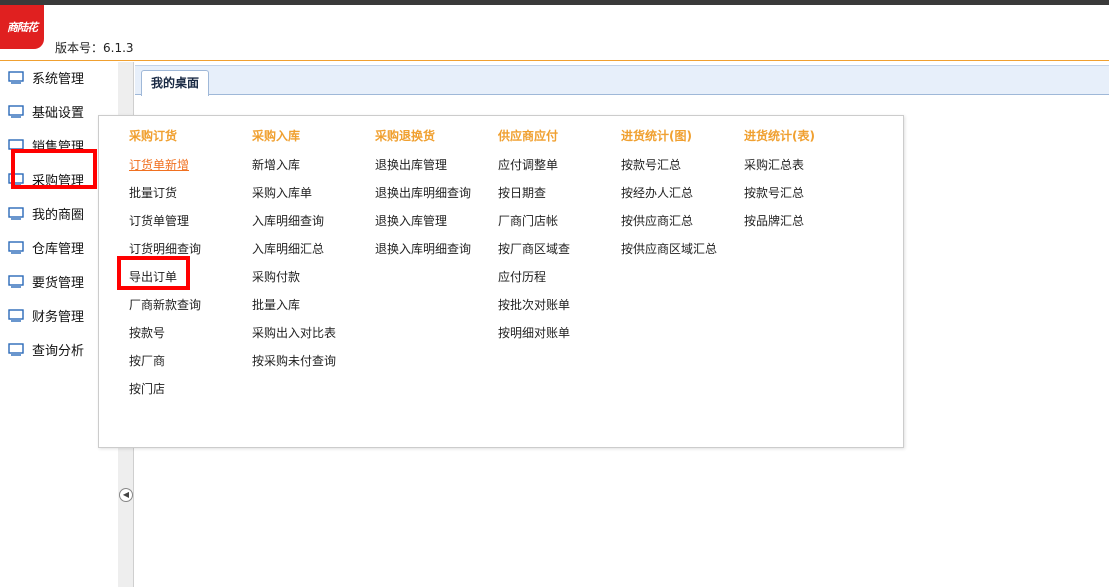 The width and height of the screenshot is (1109, 587). What do you see at coordinates (165, 248) in the screenshot?
I see `menu-item-order-detail-query: 订货明细查询` at bounding box center [165, 248].